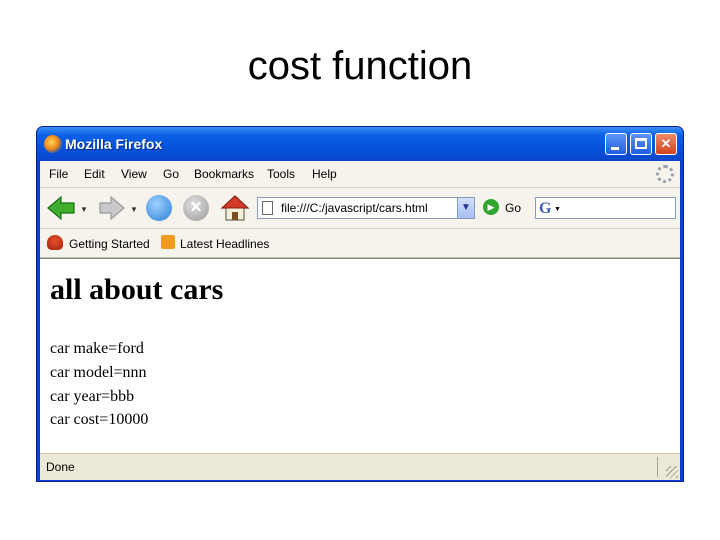 Image resolution: width=720 pixels, height=540 pixels. I want to click on menu-edit: Edit, so click(94, 174).